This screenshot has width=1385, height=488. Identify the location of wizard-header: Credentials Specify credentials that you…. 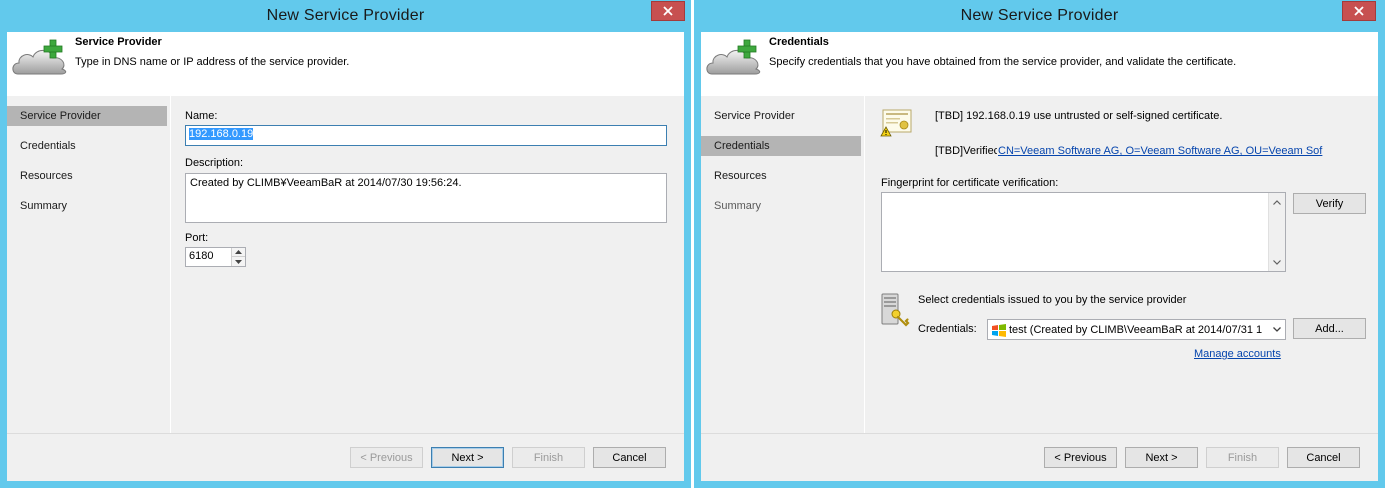
(1039, 64).